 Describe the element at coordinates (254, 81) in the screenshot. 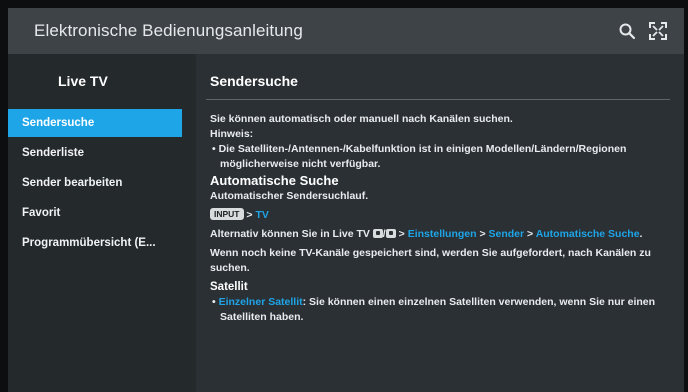

I see `page-title: Sendersuche` at that location.